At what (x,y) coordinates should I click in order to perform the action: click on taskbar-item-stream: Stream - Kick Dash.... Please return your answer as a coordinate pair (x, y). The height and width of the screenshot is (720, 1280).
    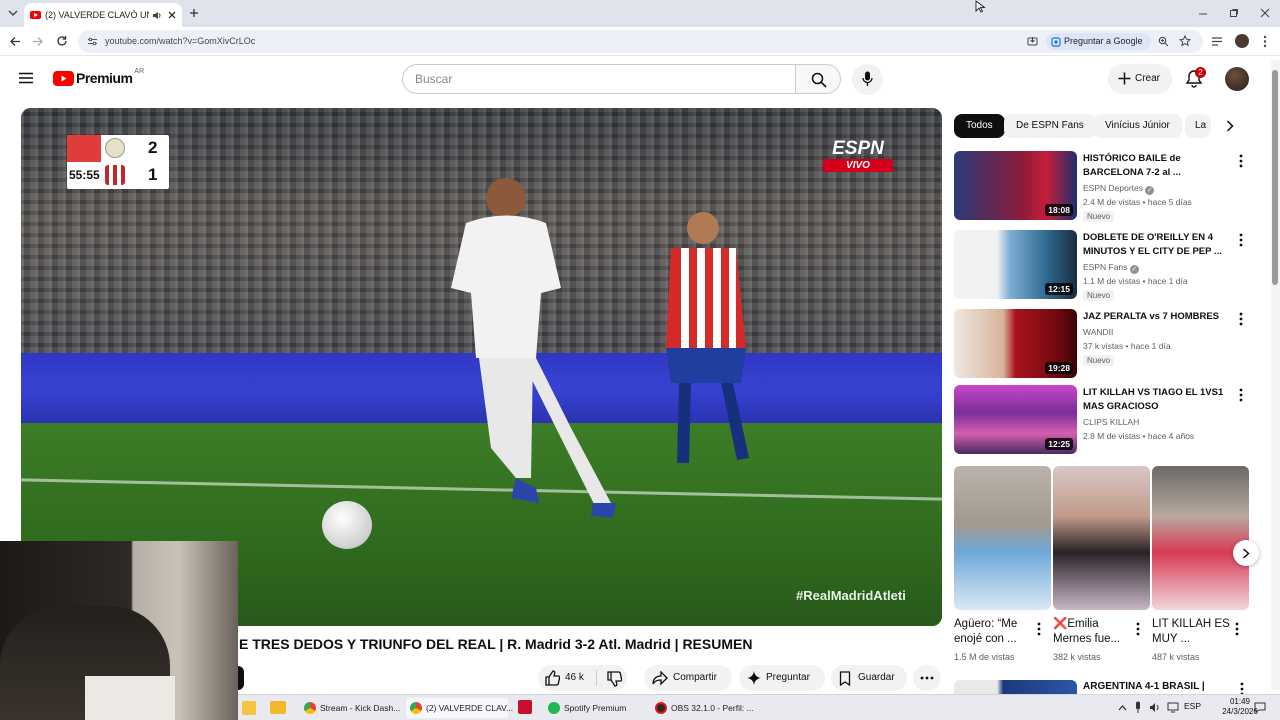
    Looking at the image, I should click on (350, 708).